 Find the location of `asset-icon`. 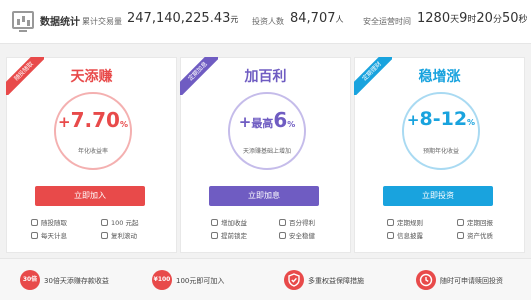

asset-icon is located at coordinates (460, 235).